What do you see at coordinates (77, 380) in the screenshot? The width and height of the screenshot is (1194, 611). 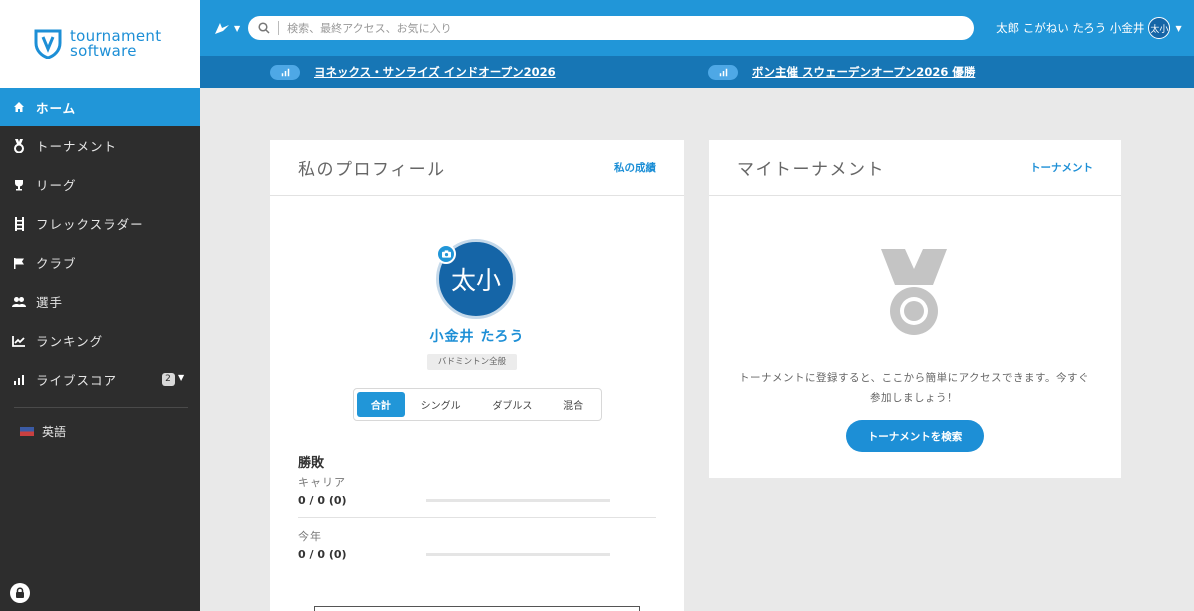 I see `sidebar-item-label: ライブスコア` at bounding box center [77, 380].